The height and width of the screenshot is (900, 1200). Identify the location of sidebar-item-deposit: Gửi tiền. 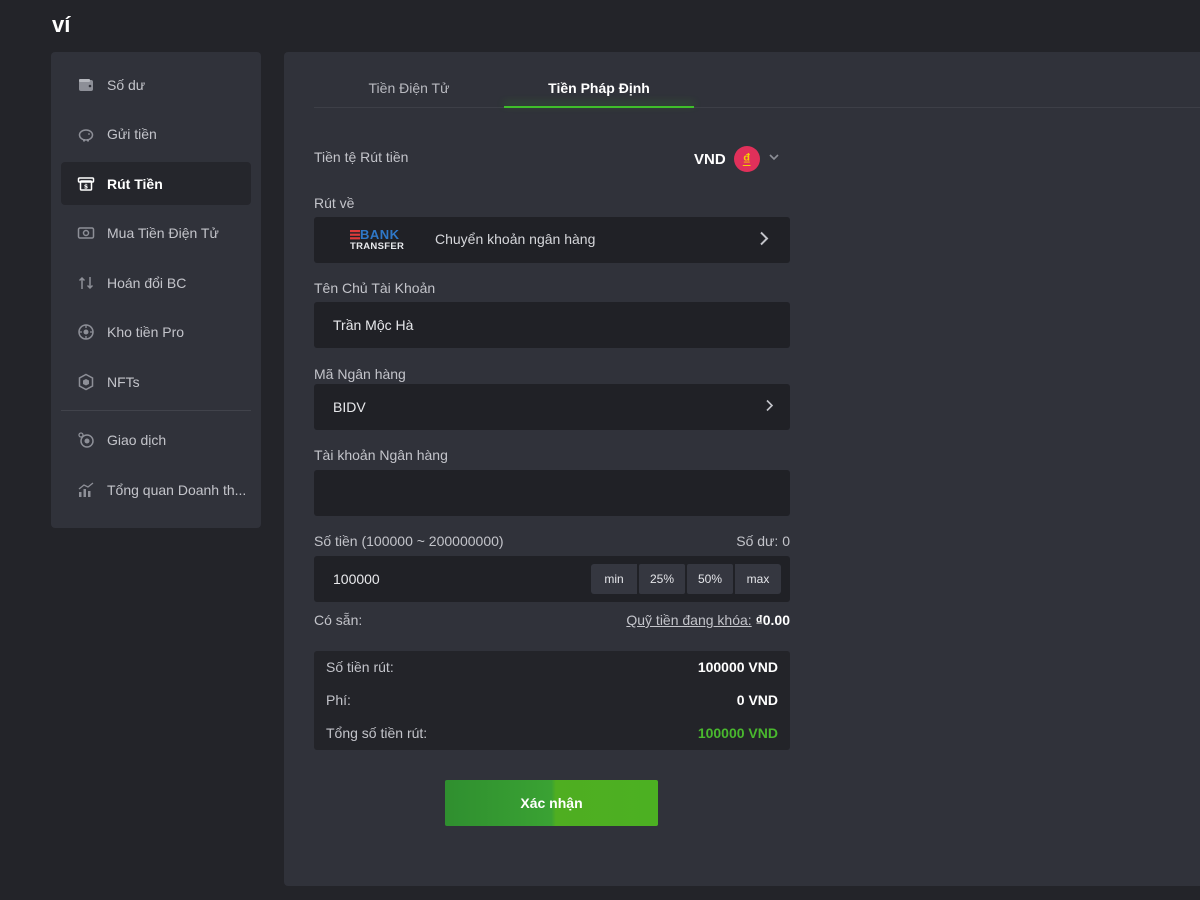
(156, 134).